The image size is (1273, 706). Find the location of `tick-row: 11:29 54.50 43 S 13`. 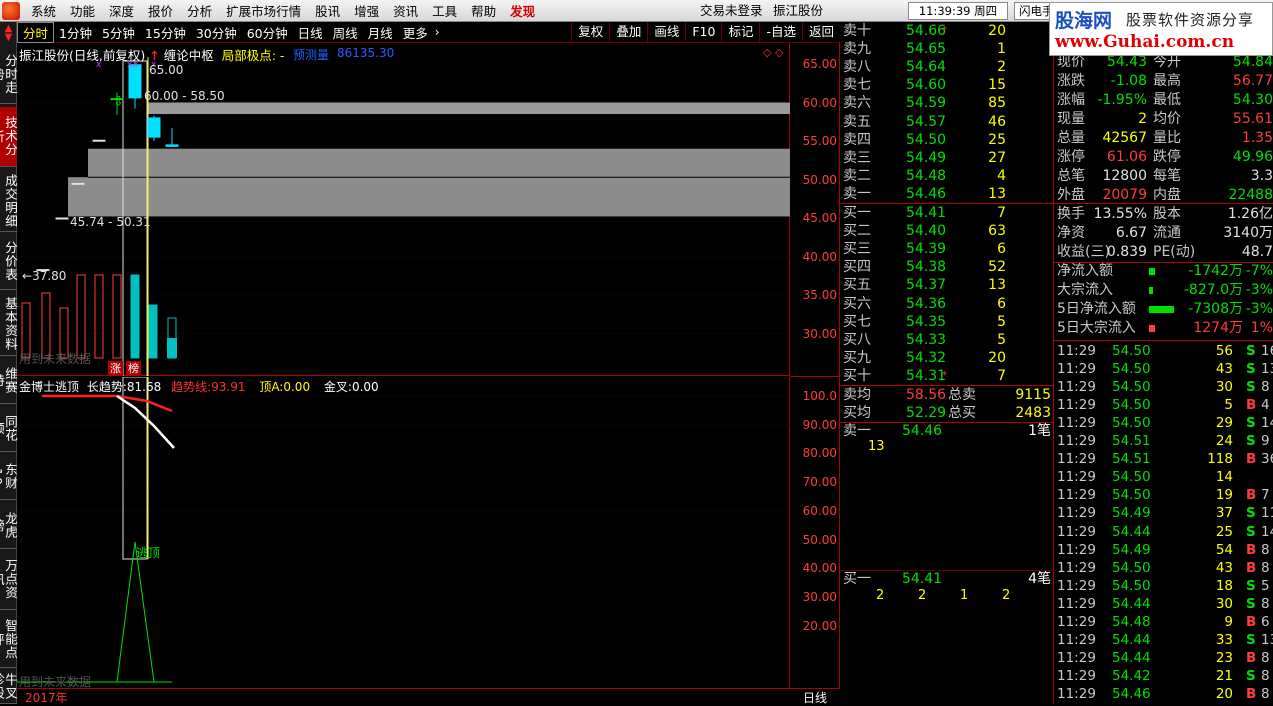

tick-row: 11:29 54.50 43 S 13 is located at coordinates (1163, 369).